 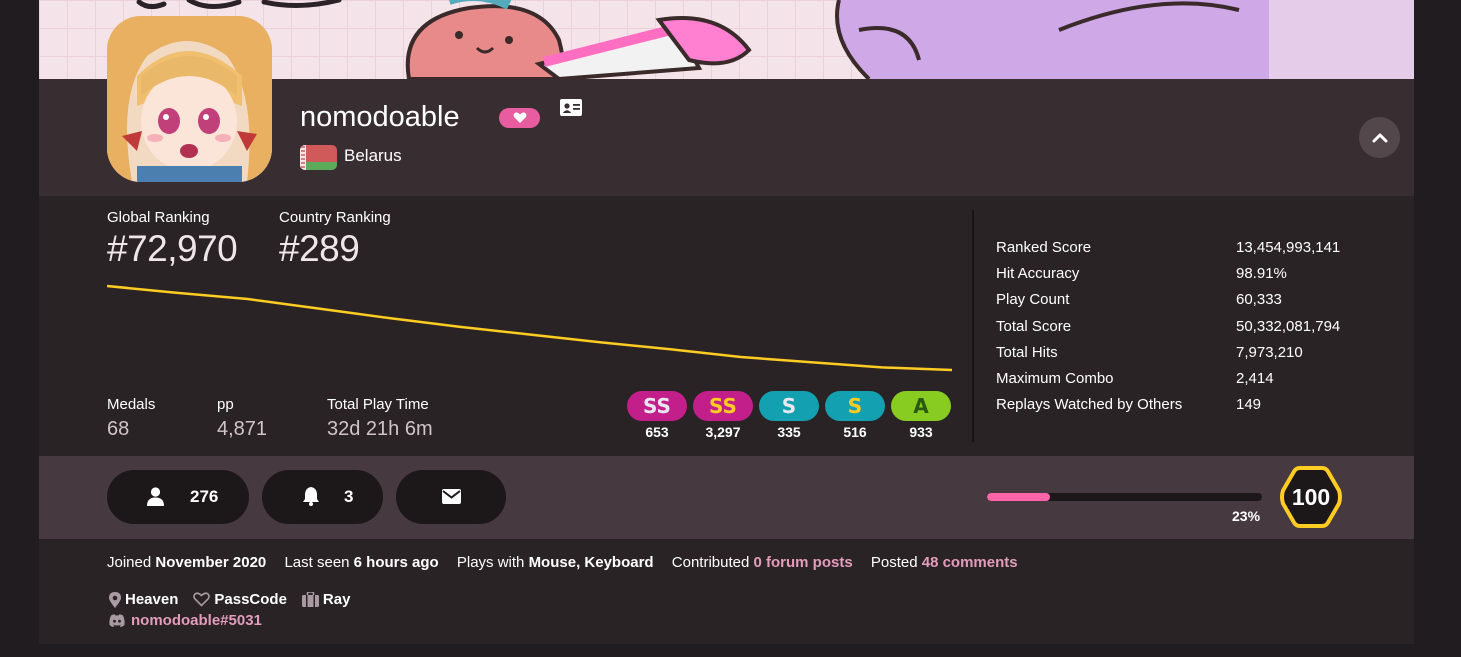 I want to click on last-seen-prefix: Last seen, so click(x=317, y=562).